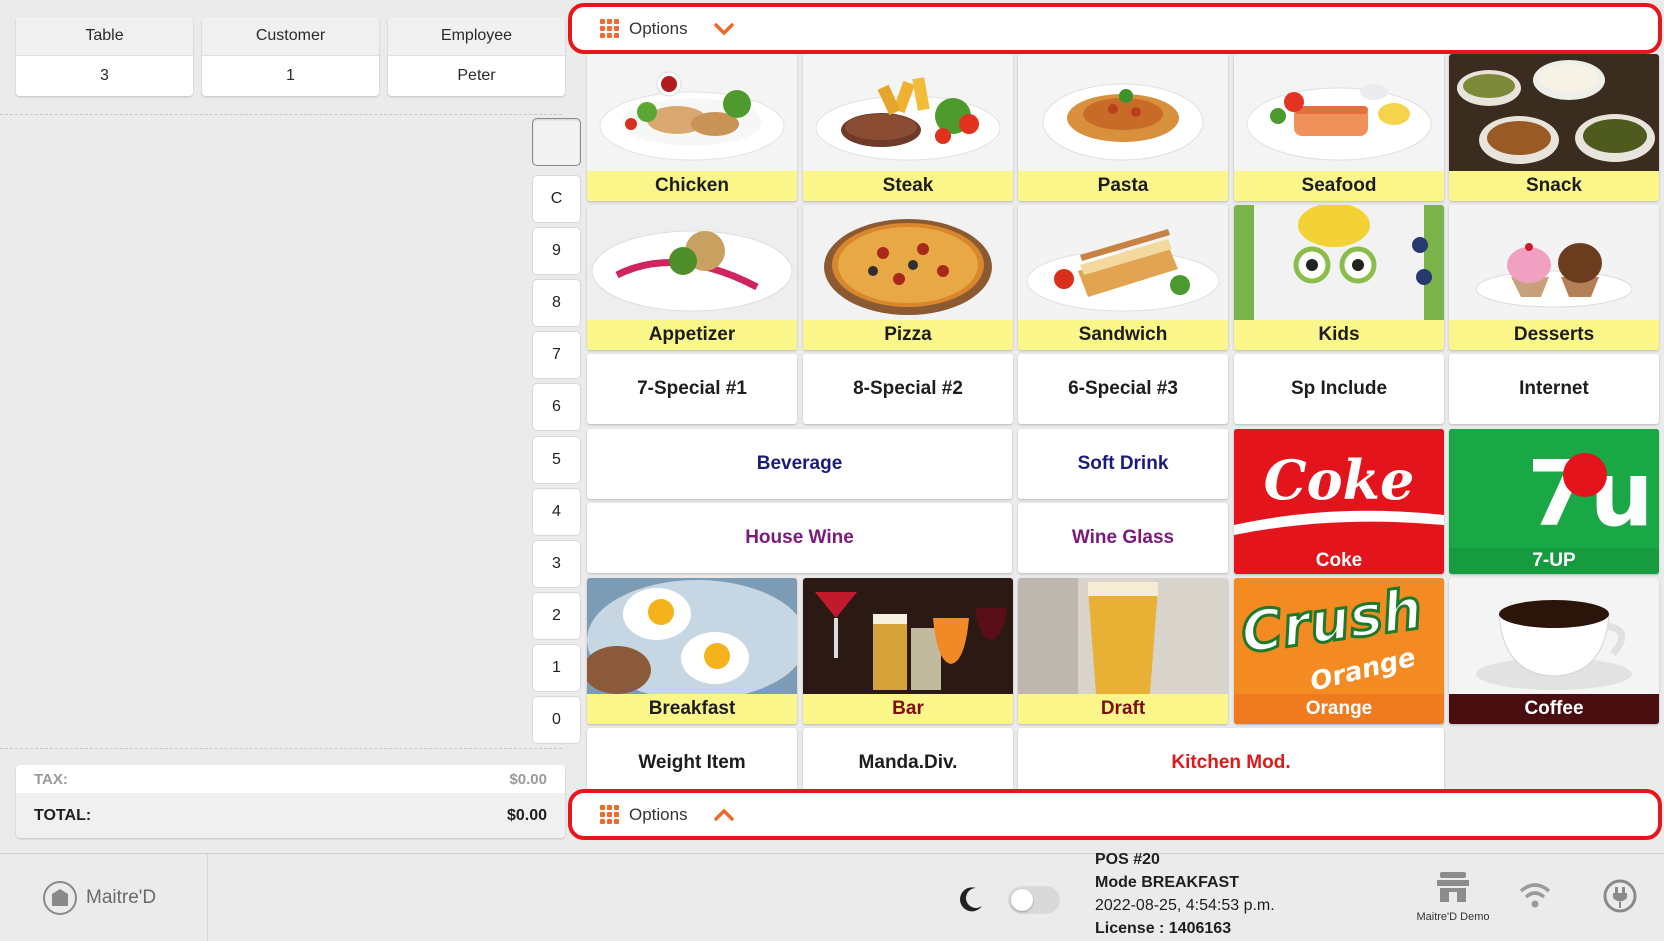 This screenshot has width=1664, height=941. Describe the element at coordinates (1163, 928) in the screenshot. I see `pos-license: License : 1406163` at that location.